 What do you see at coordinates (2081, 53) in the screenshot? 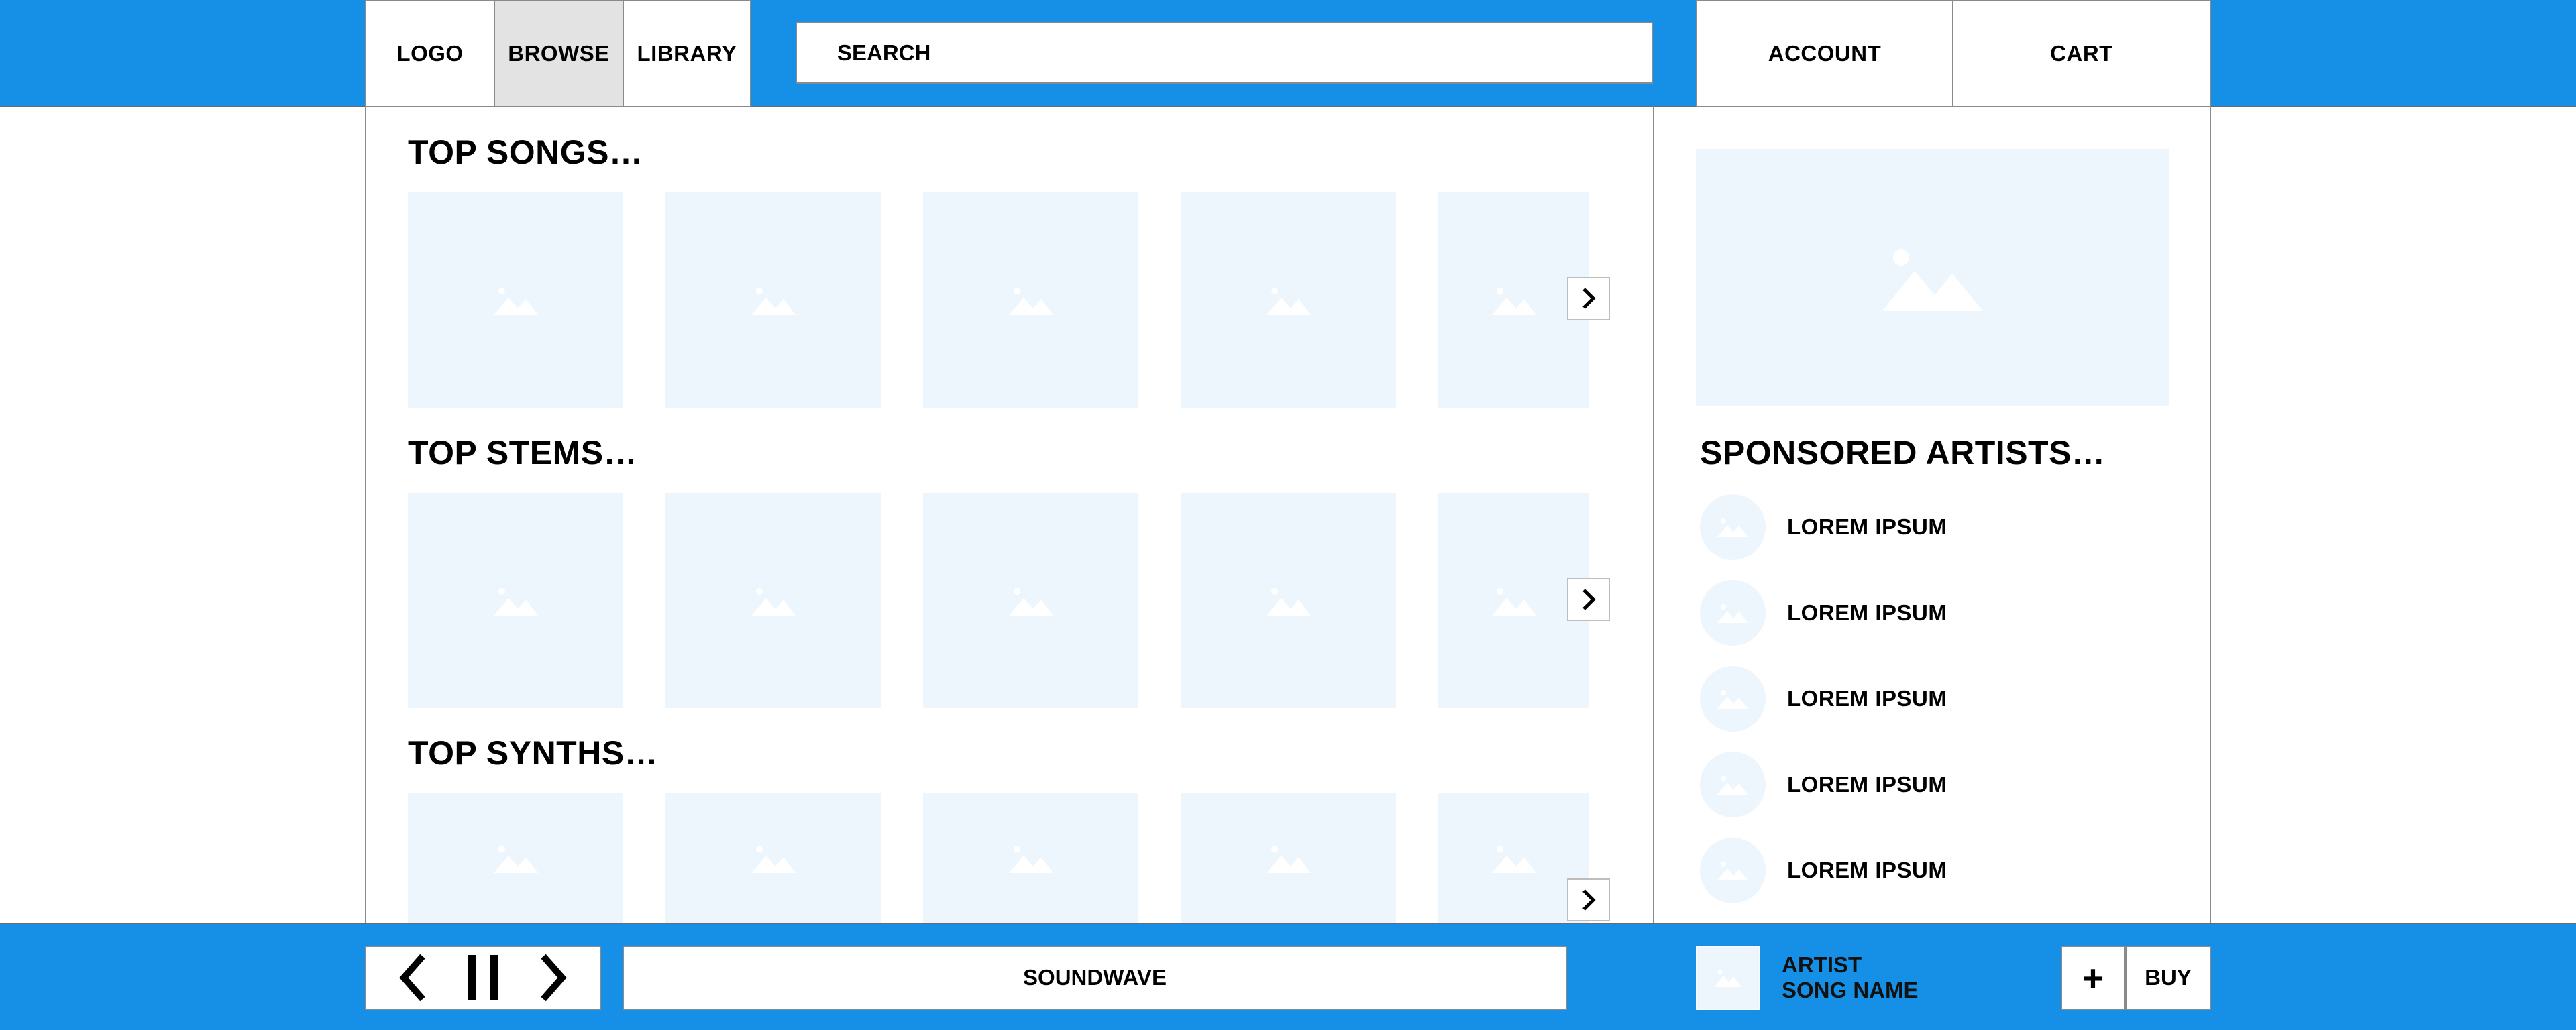
I see `cart-button: CART` at bounding box center [2081, 53].